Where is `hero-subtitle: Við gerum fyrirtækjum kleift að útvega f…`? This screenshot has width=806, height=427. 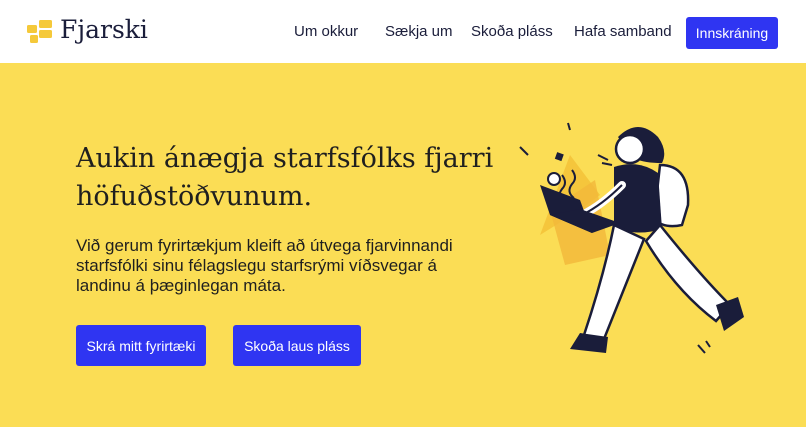
hero-subtitle: Við gerum fyrirtækjum kleift að útvega f… is located at coordinates (264, 265).